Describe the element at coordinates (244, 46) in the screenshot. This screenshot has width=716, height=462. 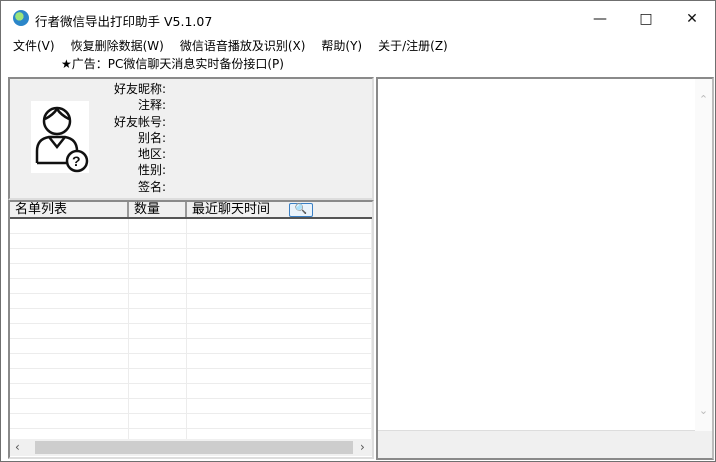
I see `menu-voice: 微信语音播放及识别(X)` at that location.